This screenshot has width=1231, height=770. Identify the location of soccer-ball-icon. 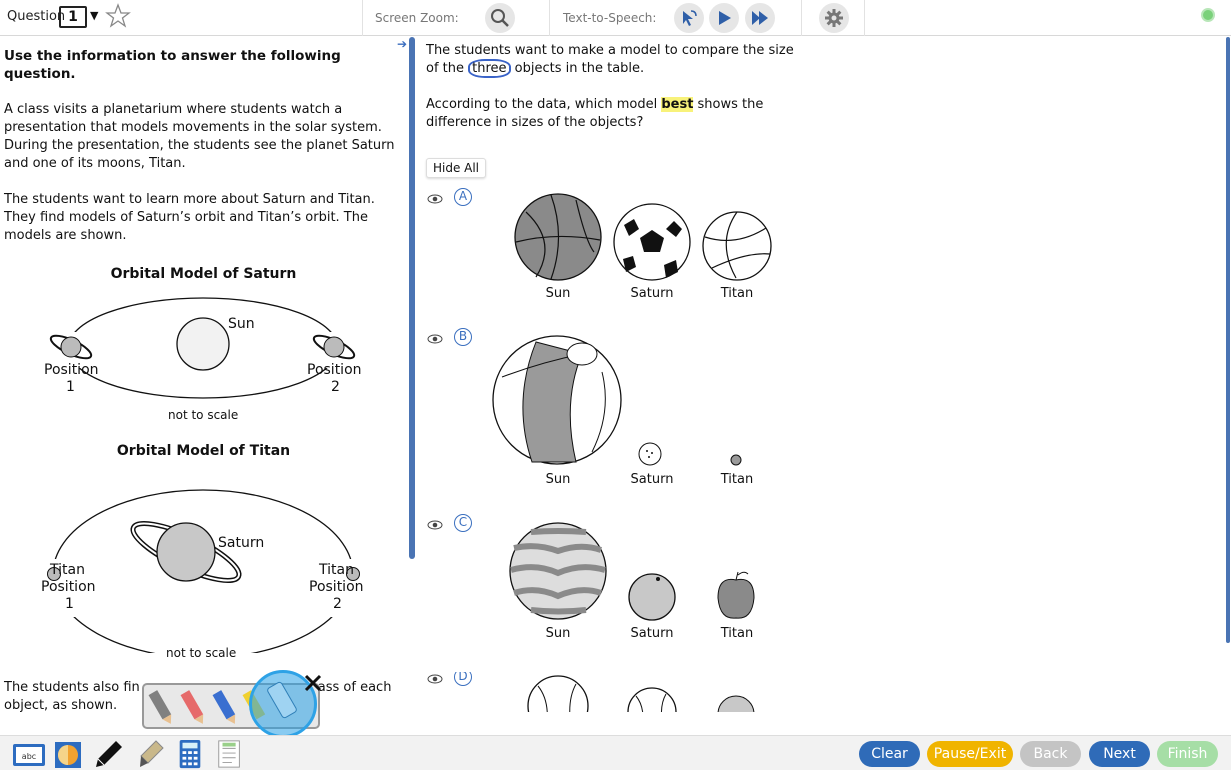
(652, 242).